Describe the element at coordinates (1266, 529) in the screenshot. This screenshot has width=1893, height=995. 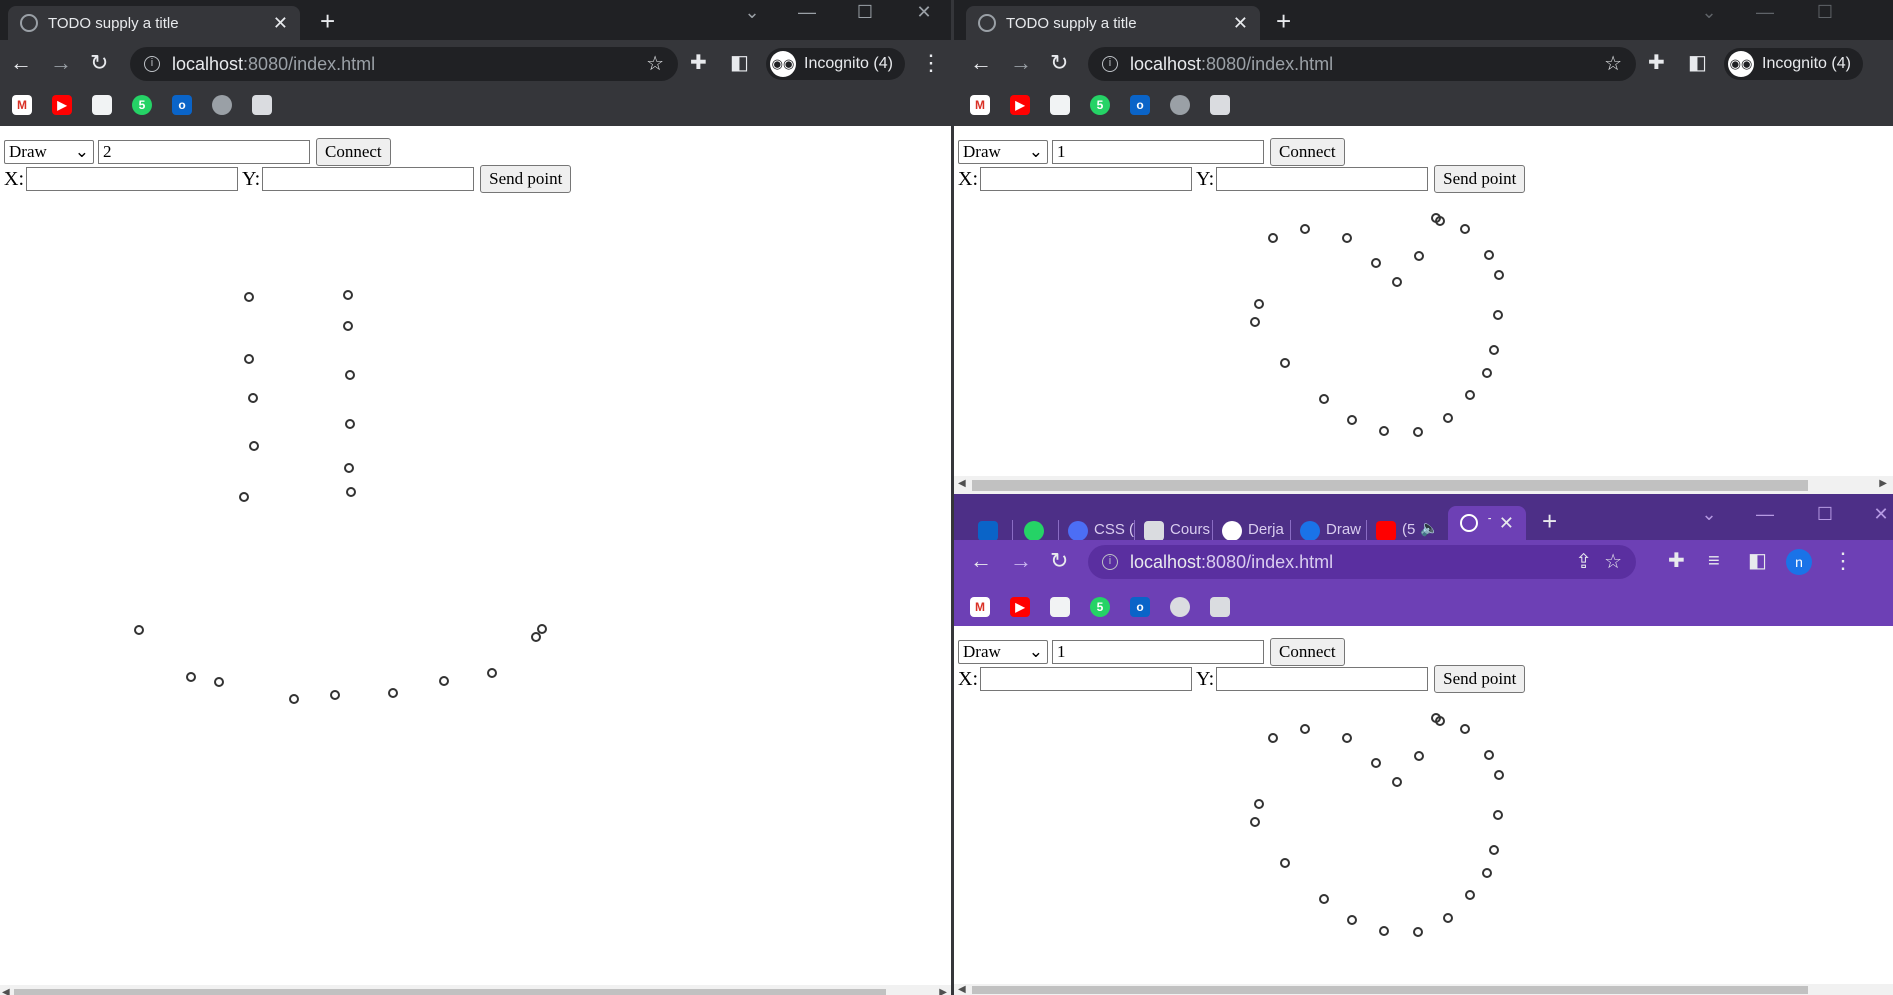
I see `tab-label: Derja` at that location.